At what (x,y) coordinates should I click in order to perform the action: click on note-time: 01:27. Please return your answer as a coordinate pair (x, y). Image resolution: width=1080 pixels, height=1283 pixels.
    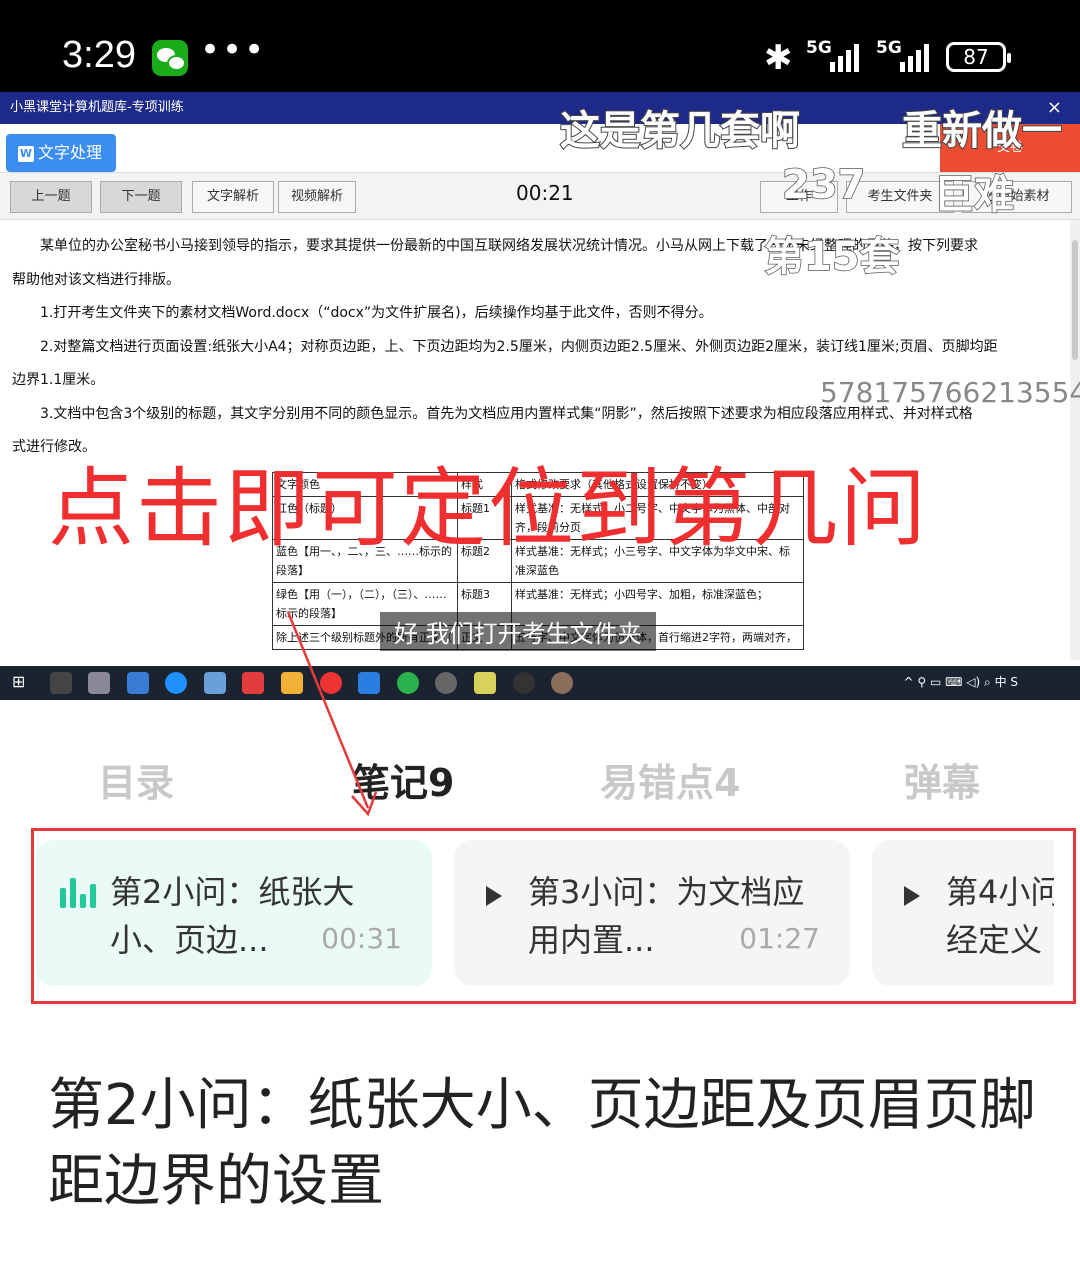
    Looking at the image, I should click on (779, 938).